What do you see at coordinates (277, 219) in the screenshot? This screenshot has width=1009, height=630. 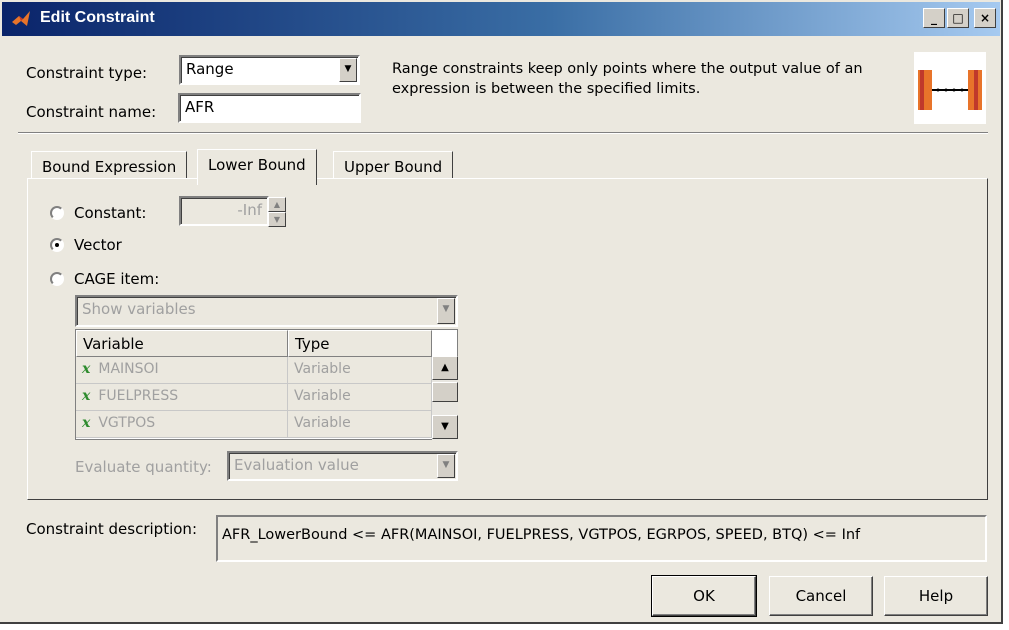 I see `spin-down-icon: ▼` at bounding box center [277, 219].